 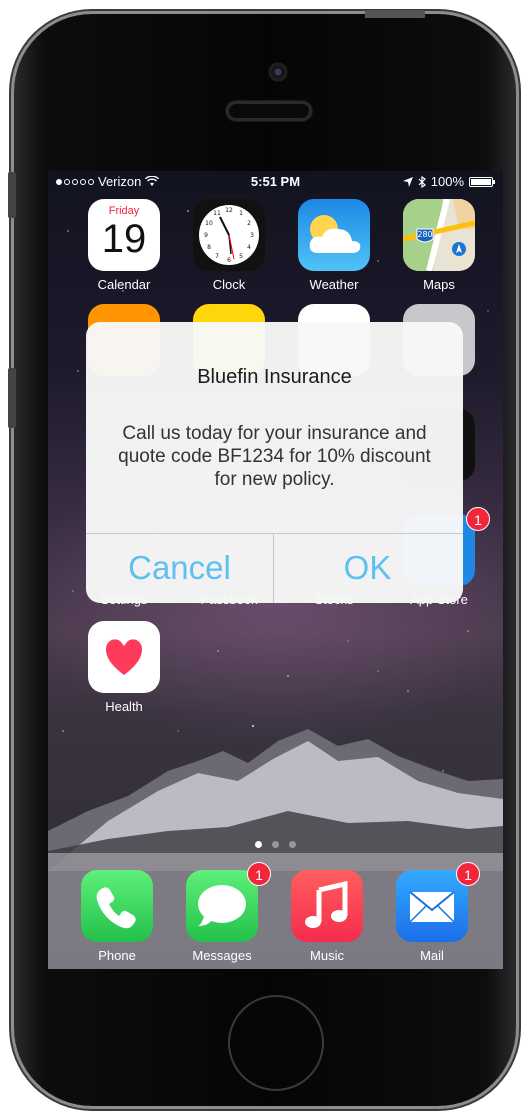 I want to click on messages-app-icon, so click(x=222, y=906).